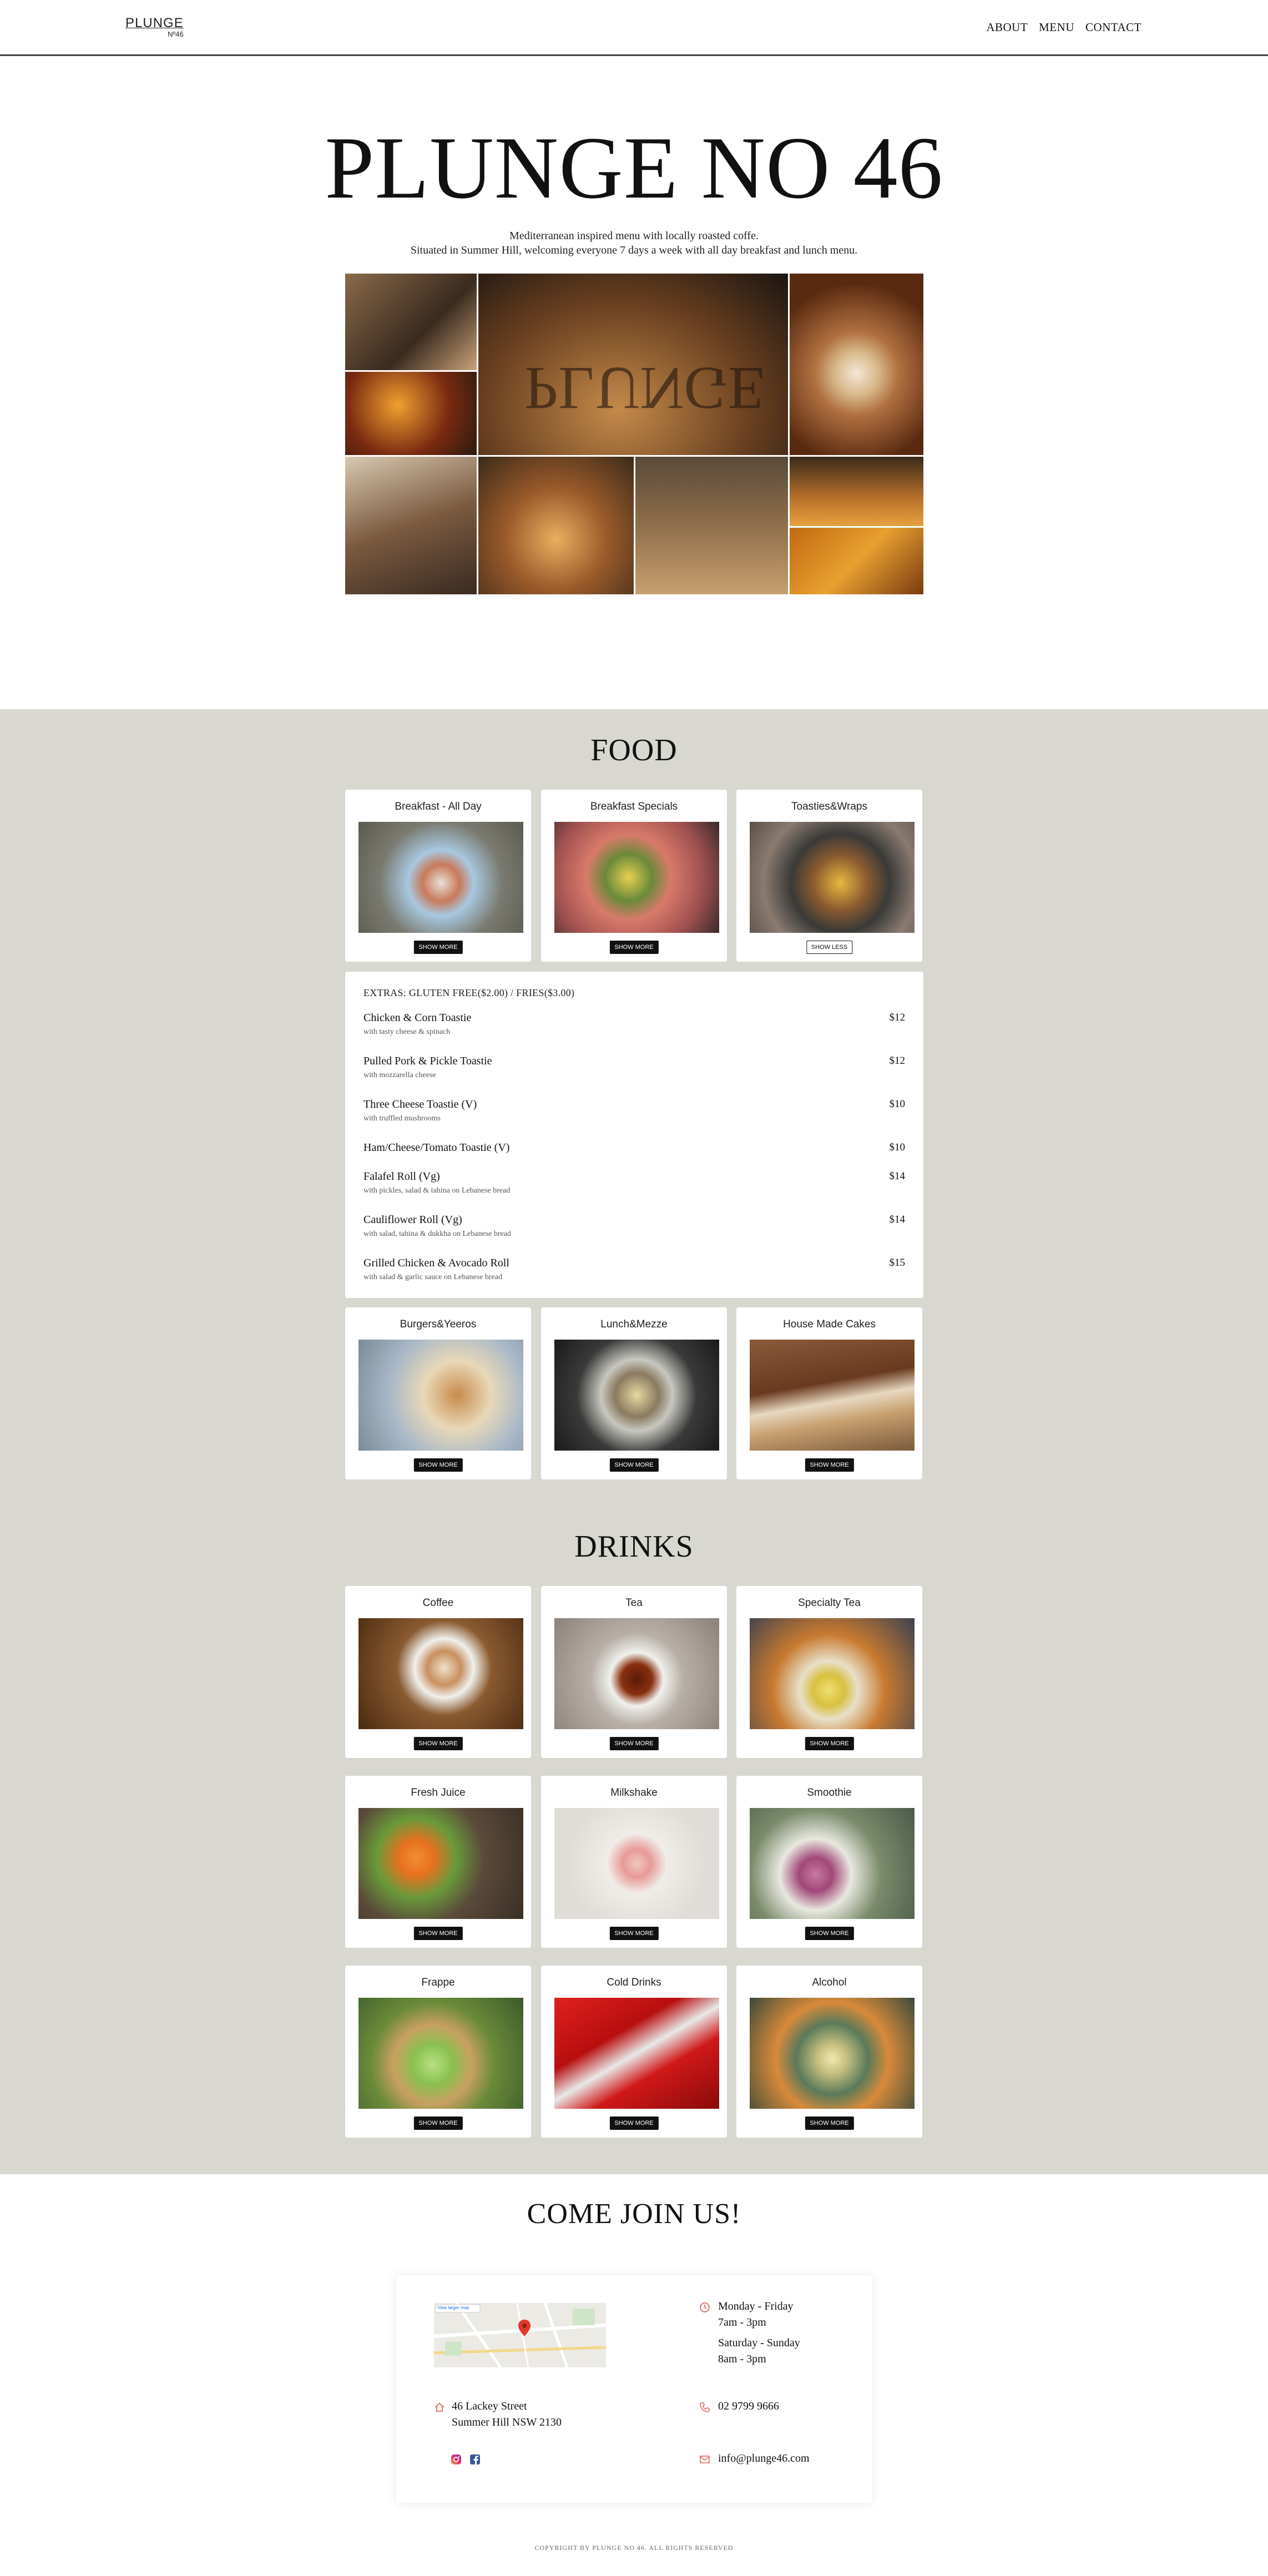 The width and height of the screenshot is (1268, 2576). Describe the element at coordinates (439, 2407) in the screenshot. I see `home-icon` at that location.